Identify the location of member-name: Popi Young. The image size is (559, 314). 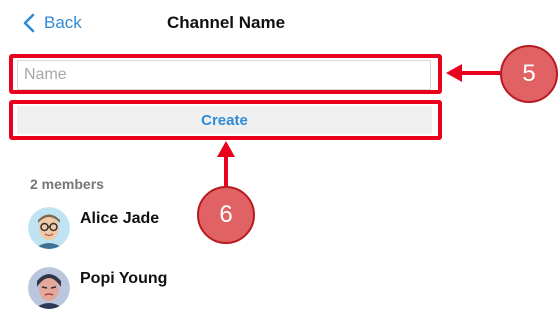
(124, 278).